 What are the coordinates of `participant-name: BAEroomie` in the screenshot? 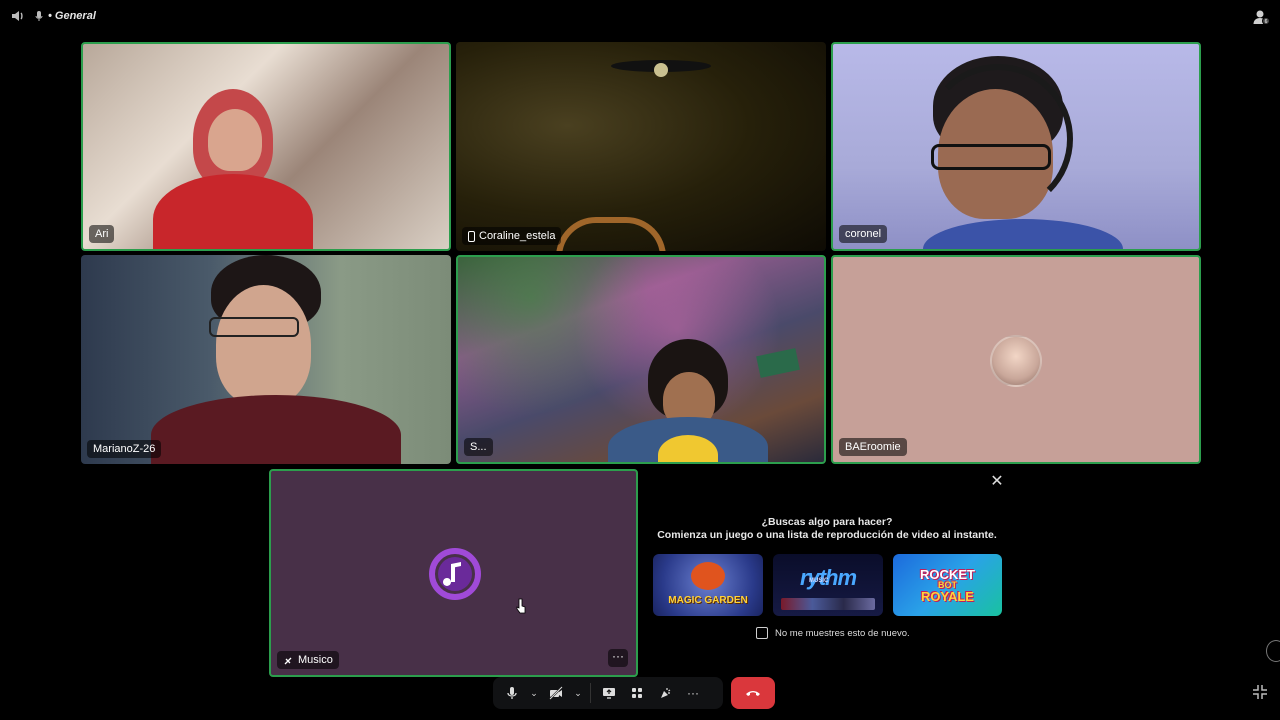 It's located at (873, 447).